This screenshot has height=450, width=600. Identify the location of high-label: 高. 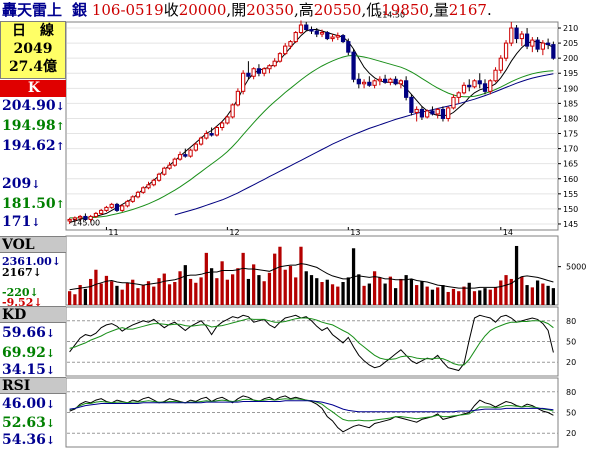
(306, 10).